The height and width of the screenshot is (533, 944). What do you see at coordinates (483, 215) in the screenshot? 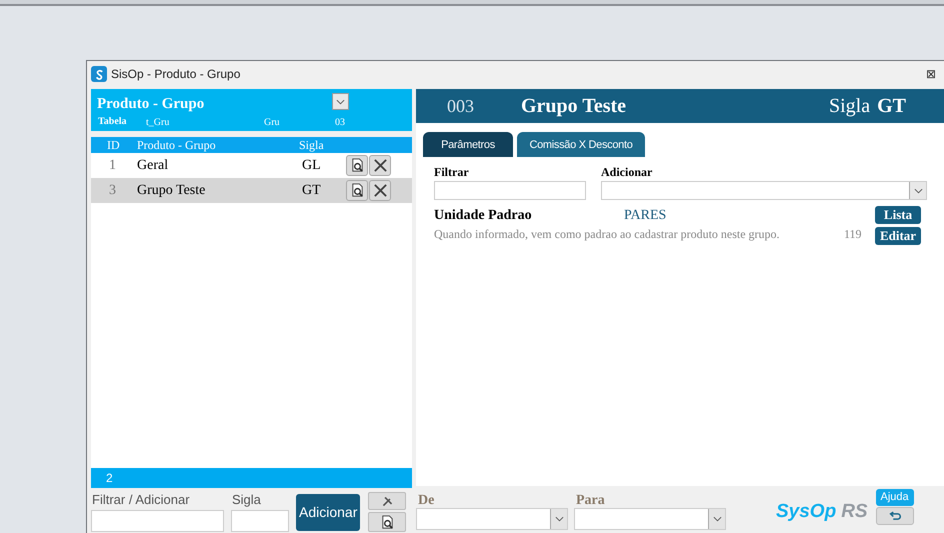
I see `parameter-name: Unidade Padrao` at bounding box center [483, 215].